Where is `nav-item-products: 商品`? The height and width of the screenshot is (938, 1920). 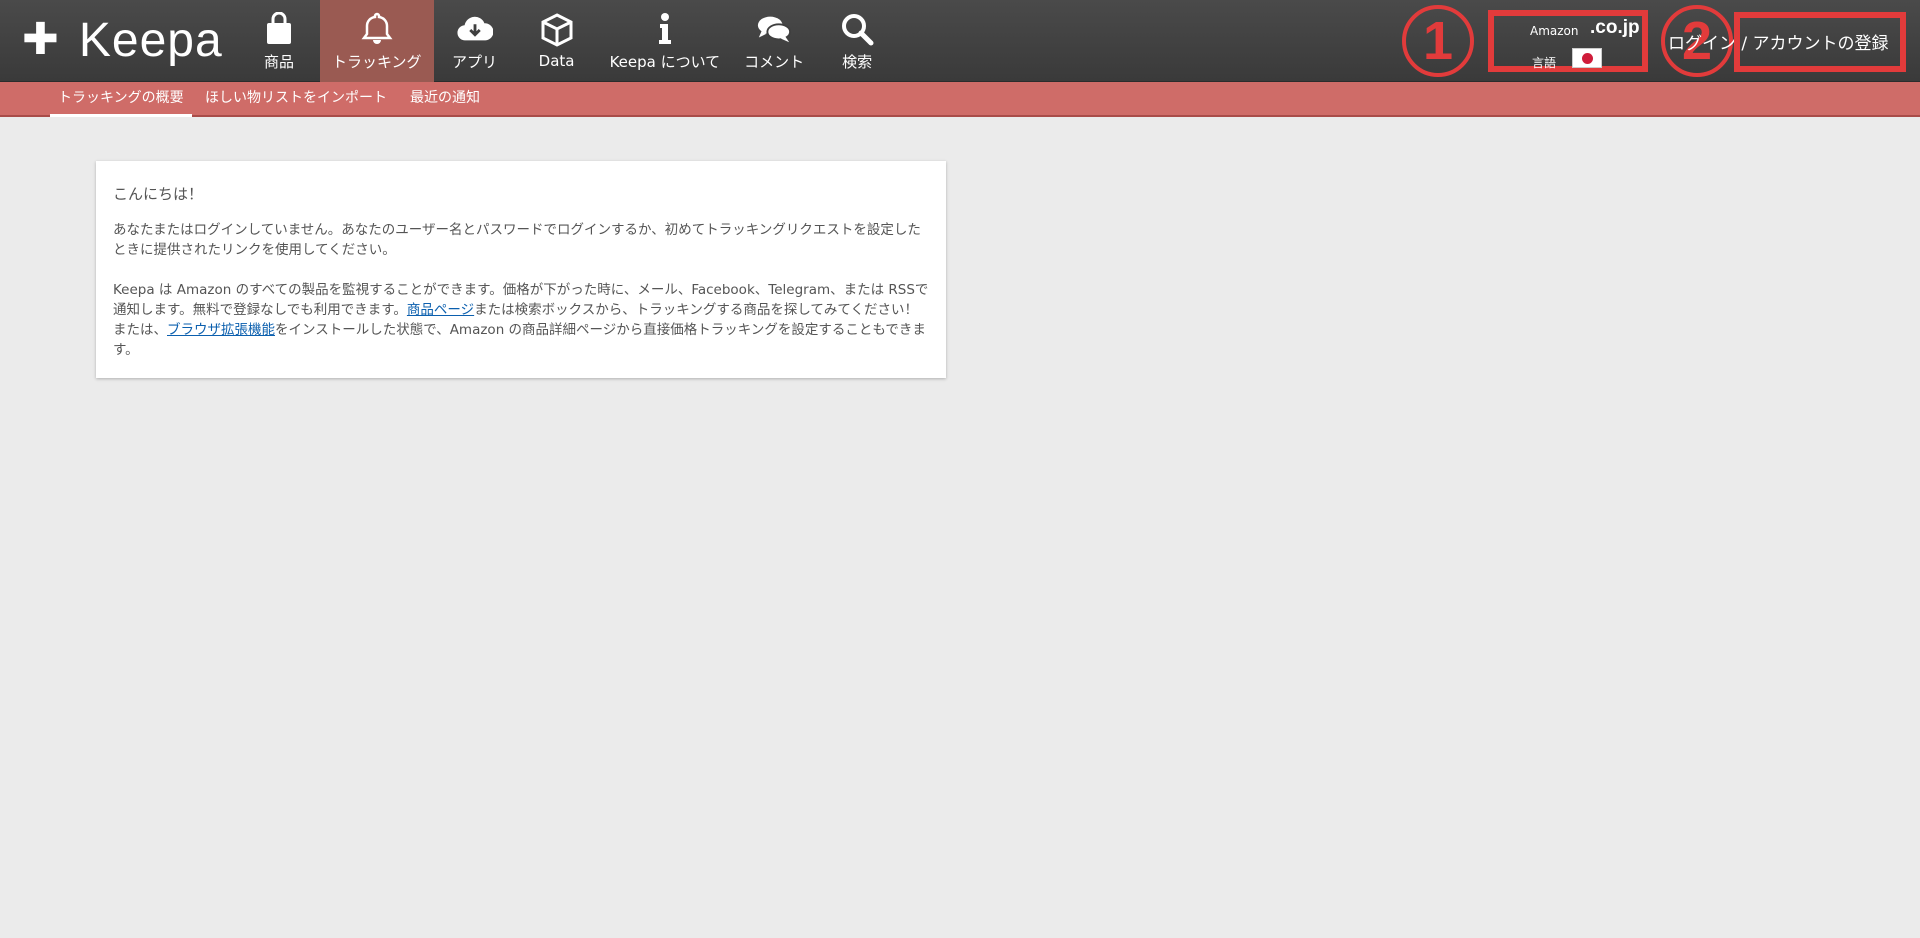
nav-item-products: 商品 is located at coordinates (279, 41).